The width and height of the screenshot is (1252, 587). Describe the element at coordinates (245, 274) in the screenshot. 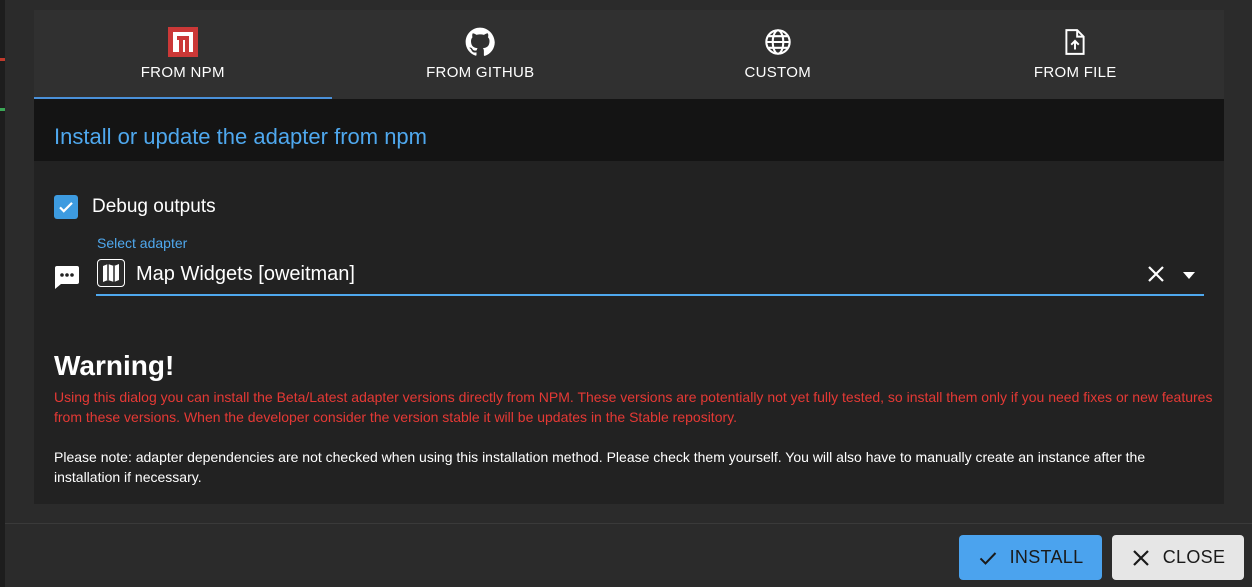

I see `selected-adapter-value: Map Widgets [oweitman]` at that location.